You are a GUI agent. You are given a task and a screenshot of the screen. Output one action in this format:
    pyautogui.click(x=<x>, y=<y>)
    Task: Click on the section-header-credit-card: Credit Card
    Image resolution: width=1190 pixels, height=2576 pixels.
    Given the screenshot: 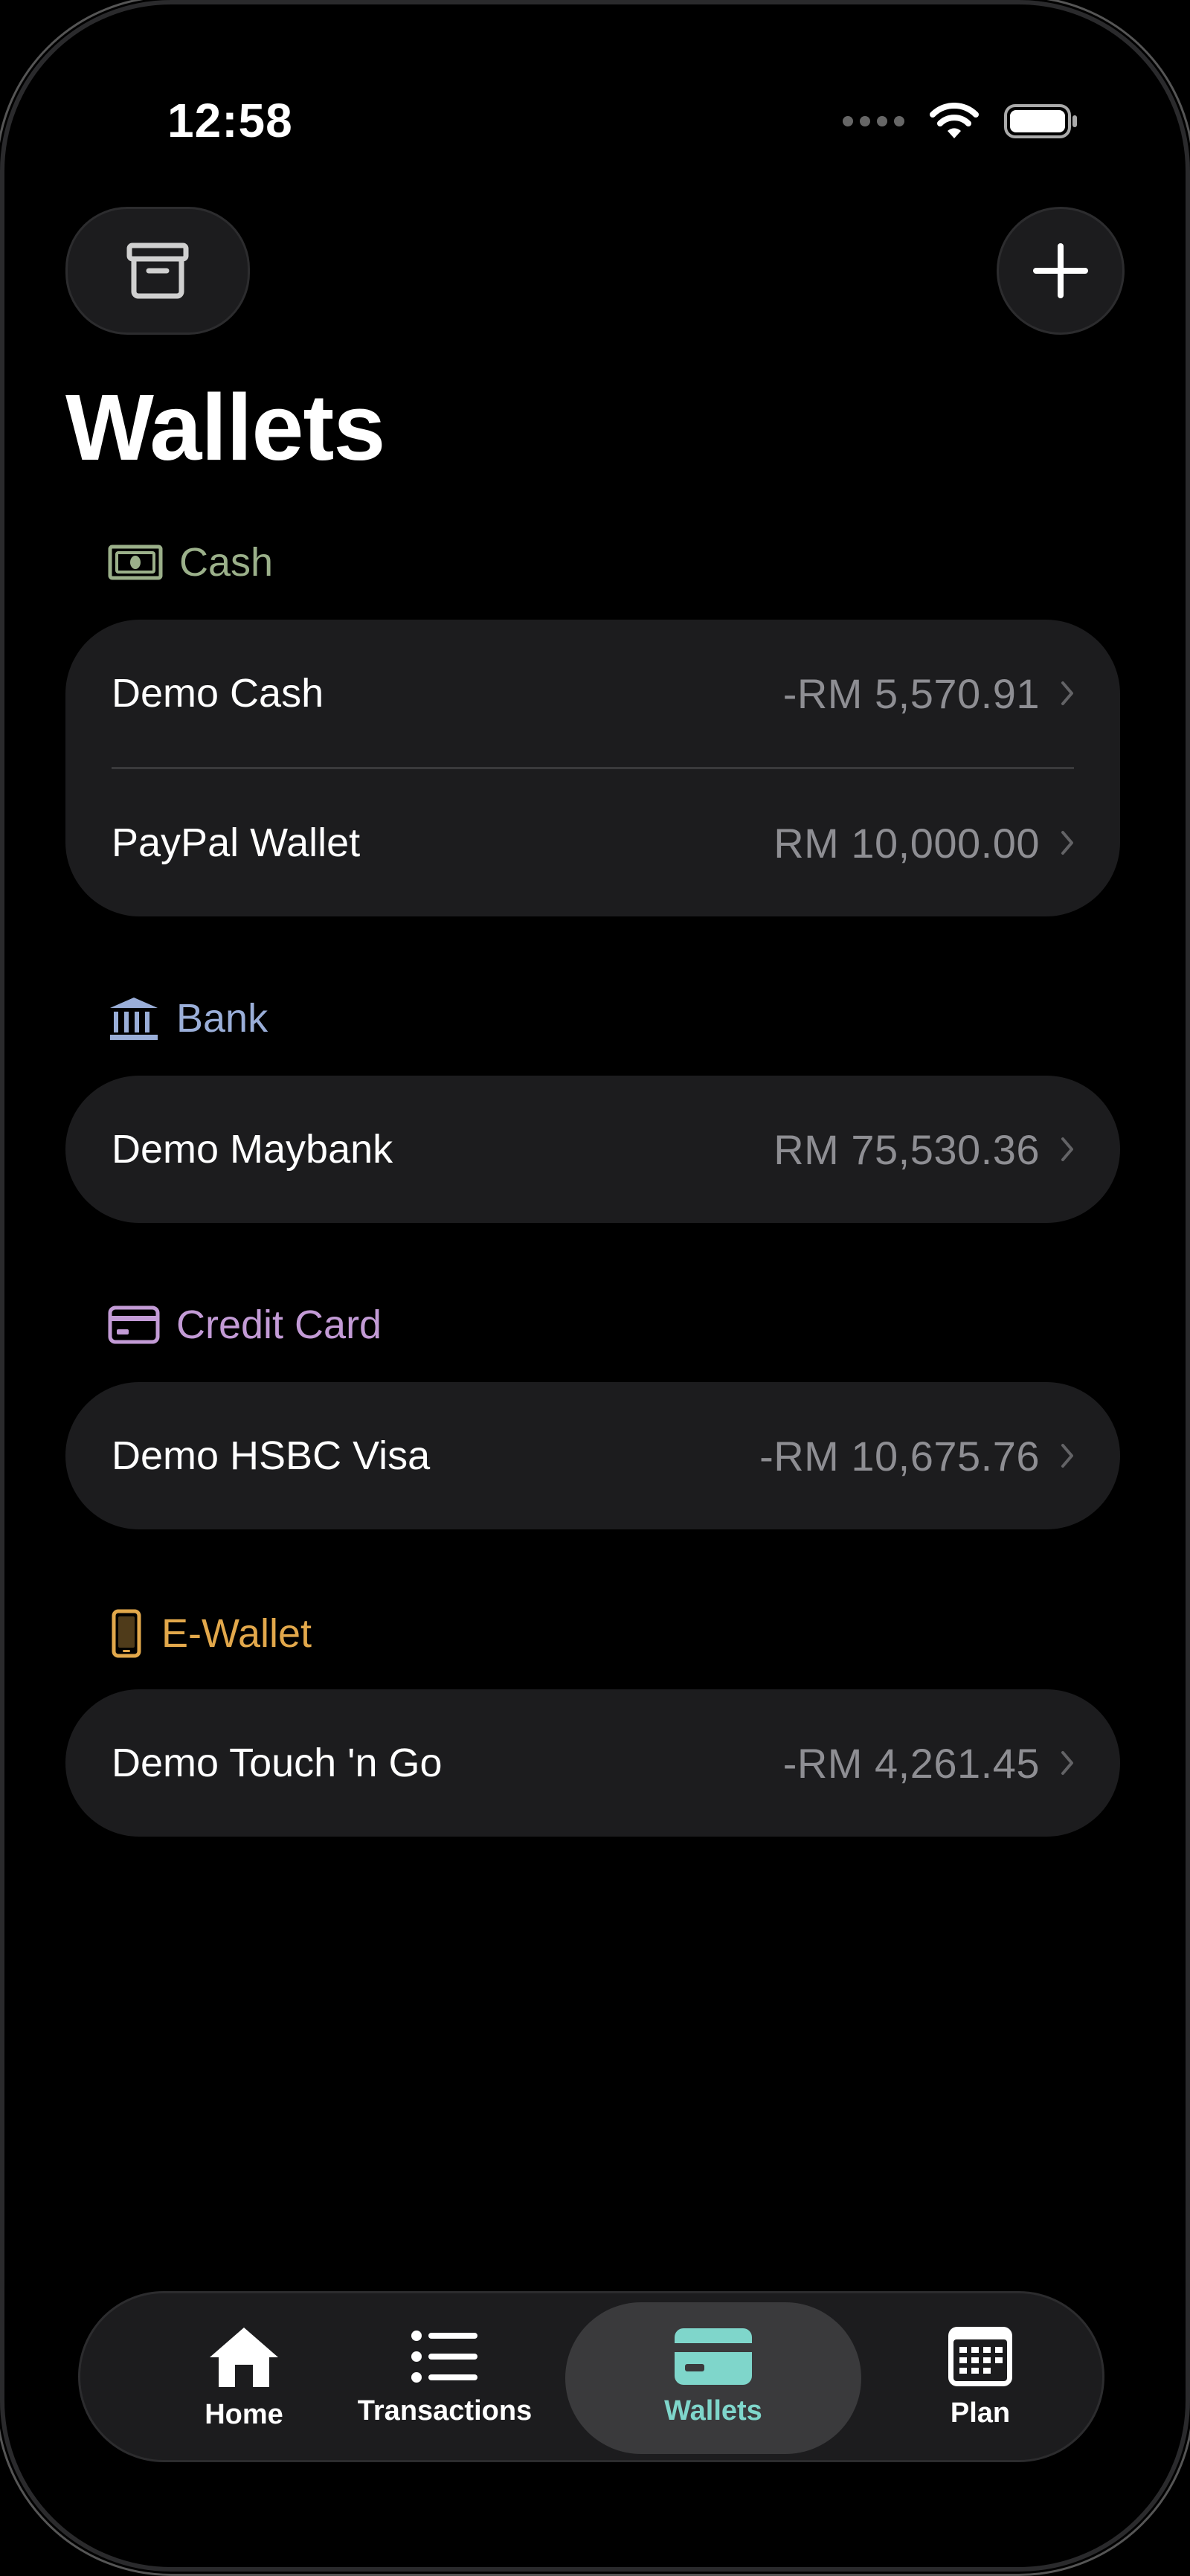 What is the action you would take?
    pyautogui.click(x=245, y=1325)
    